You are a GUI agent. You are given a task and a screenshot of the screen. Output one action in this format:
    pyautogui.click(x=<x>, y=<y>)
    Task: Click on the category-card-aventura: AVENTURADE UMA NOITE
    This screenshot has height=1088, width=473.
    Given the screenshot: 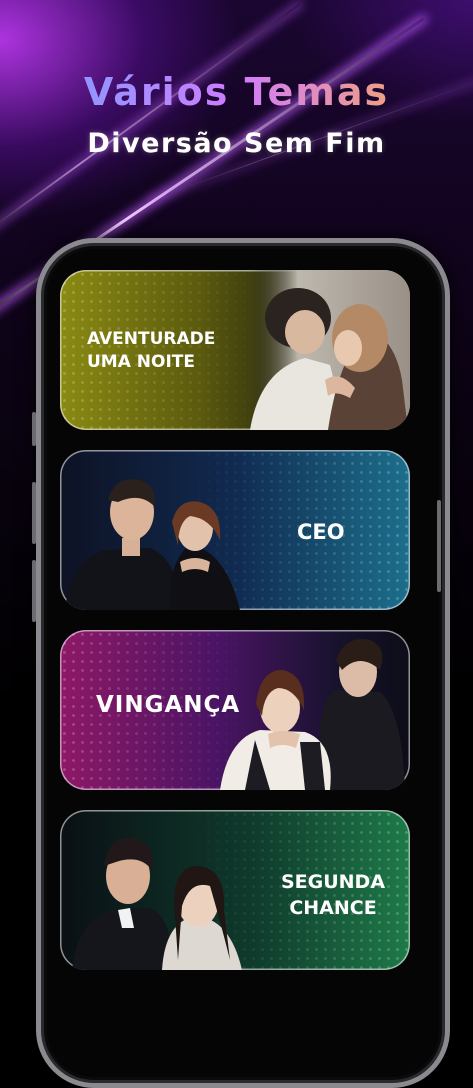 What is the action you would take?
    pyautogui.click(x=235, y=350)
    